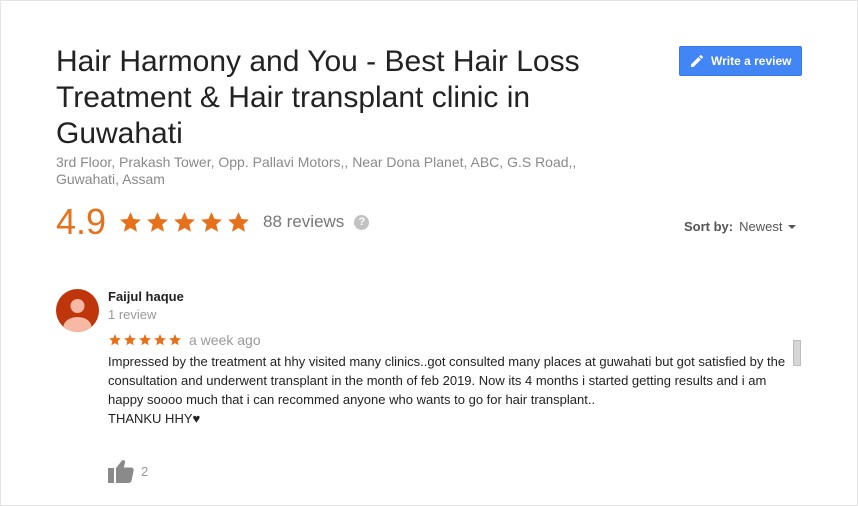 Image resolution: width=858 pixels, height=506 pixels. What do you see at coordinates (760, 226) in the screenshot?
I see `sort-value: Newest` at bounding box center [760, 226].